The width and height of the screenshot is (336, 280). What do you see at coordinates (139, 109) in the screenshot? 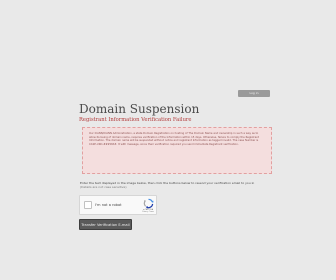
I see `page-title: Domain Suspension` at bounding box center [139, 109].